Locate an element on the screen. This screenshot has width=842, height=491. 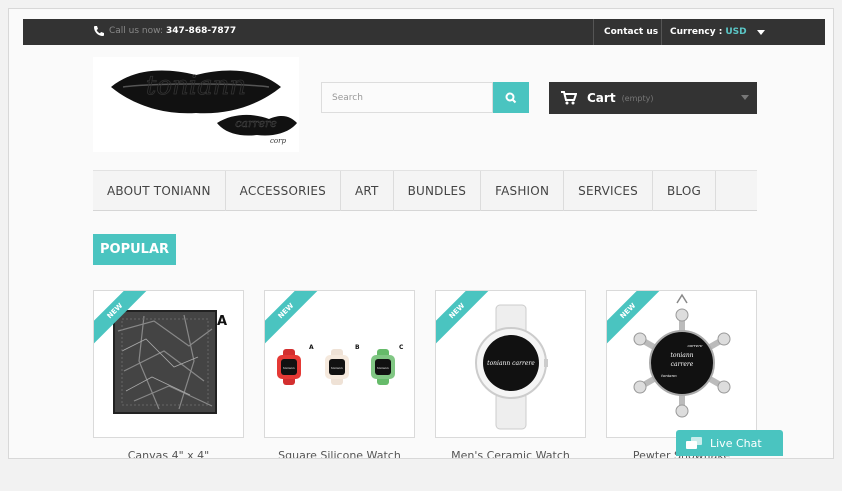
live-chat-label: Live Chat is located at coordinates (736, 443).